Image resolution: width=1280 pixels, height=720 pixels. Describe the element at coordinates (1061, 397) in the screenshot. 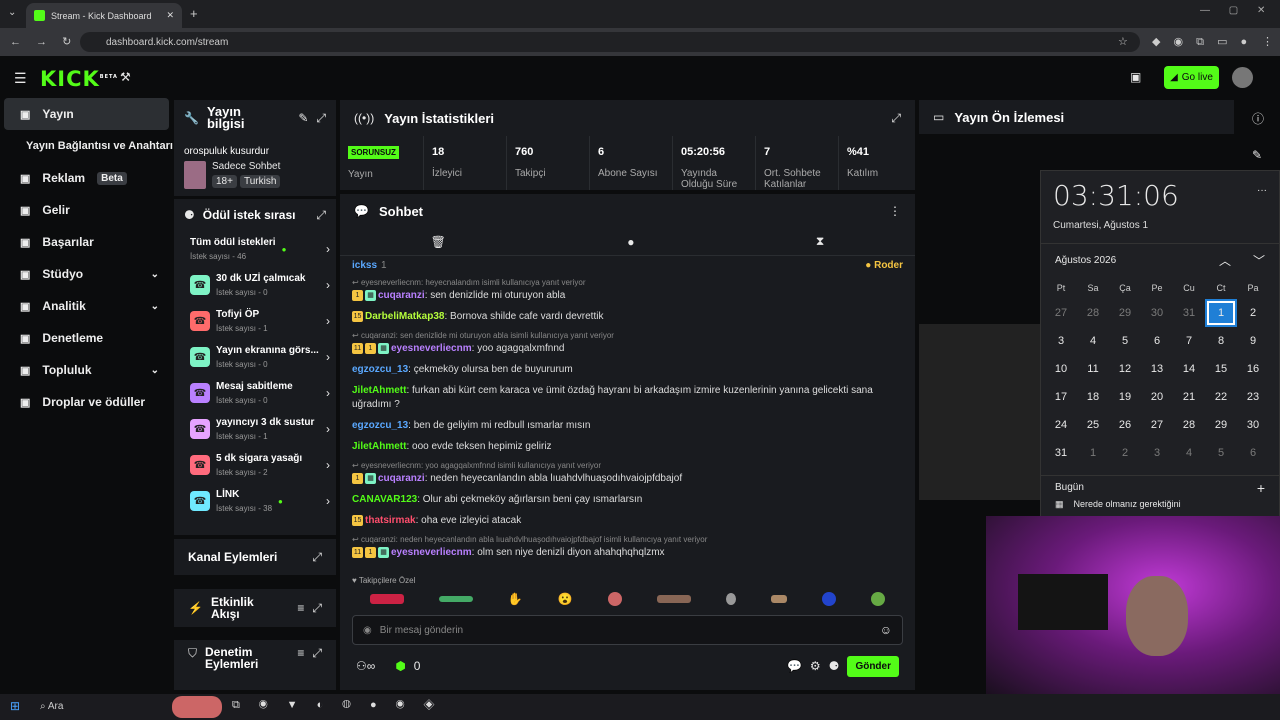

I see `calendar-day: 17` at that location.